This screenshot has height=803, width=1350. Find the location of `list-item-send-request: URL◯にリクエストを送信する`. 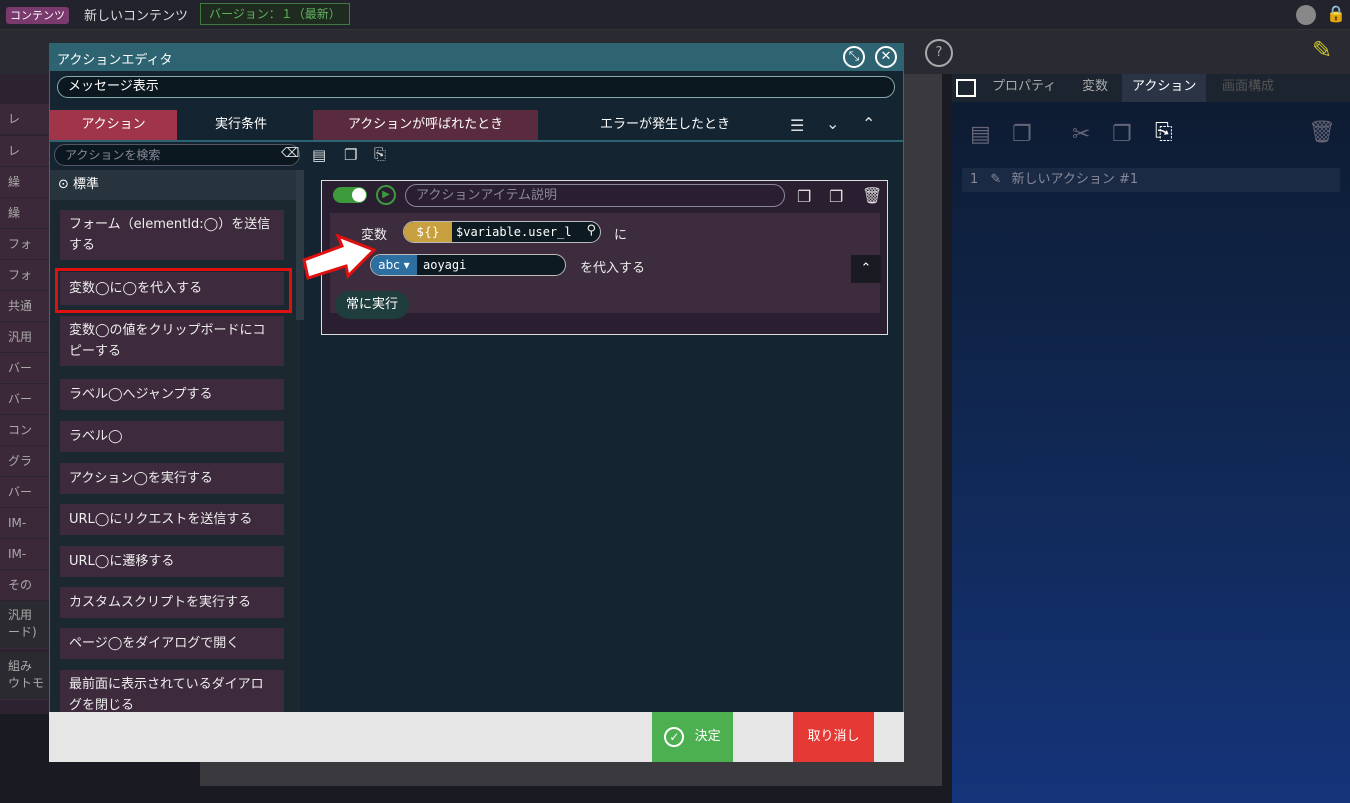

list-item-send-request: URL◯にリクエストを送信する is located at coordinates (172, 519).